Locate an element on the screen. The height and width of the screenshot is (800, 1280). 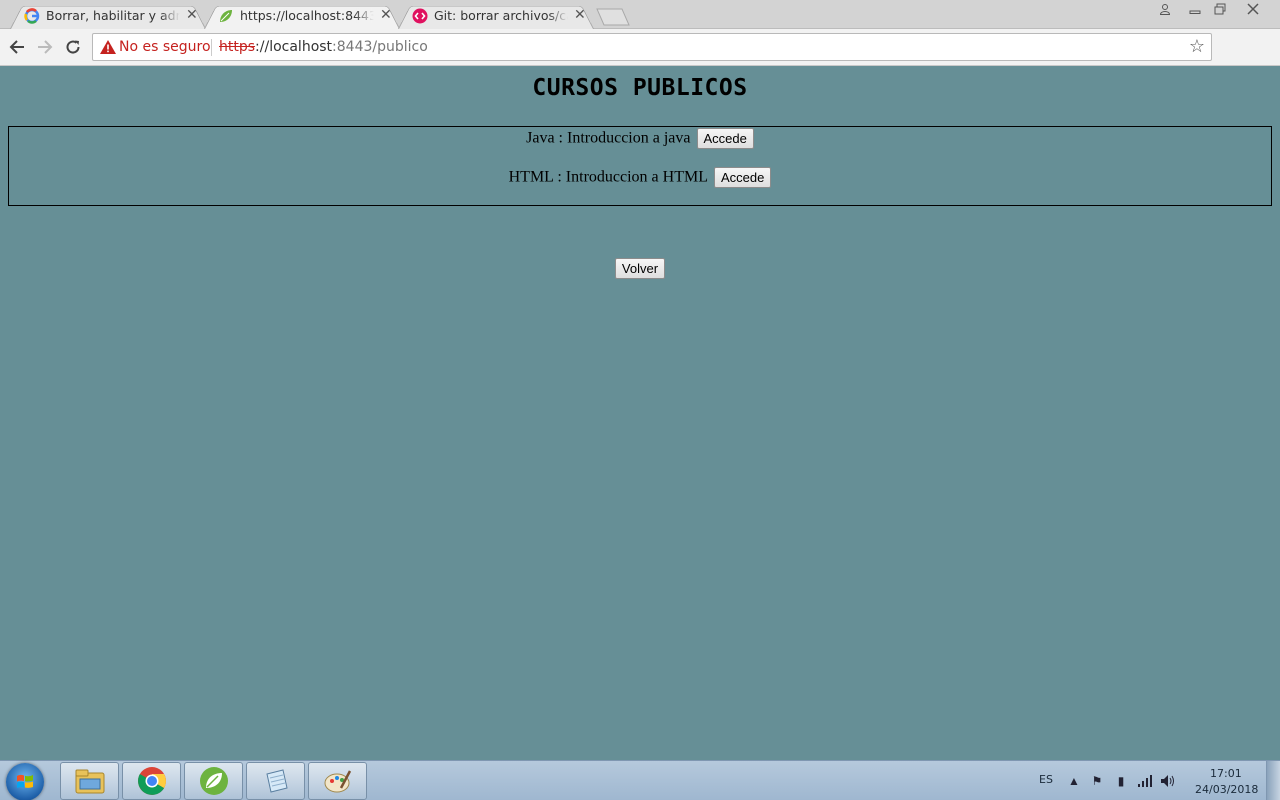
restore-icon is located at coordinates (1220, 9).